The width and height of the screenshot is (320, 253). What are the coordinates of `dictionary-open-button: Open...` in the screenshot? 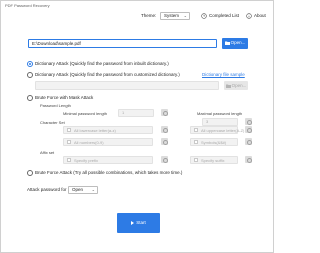 It's located at (236, 85).